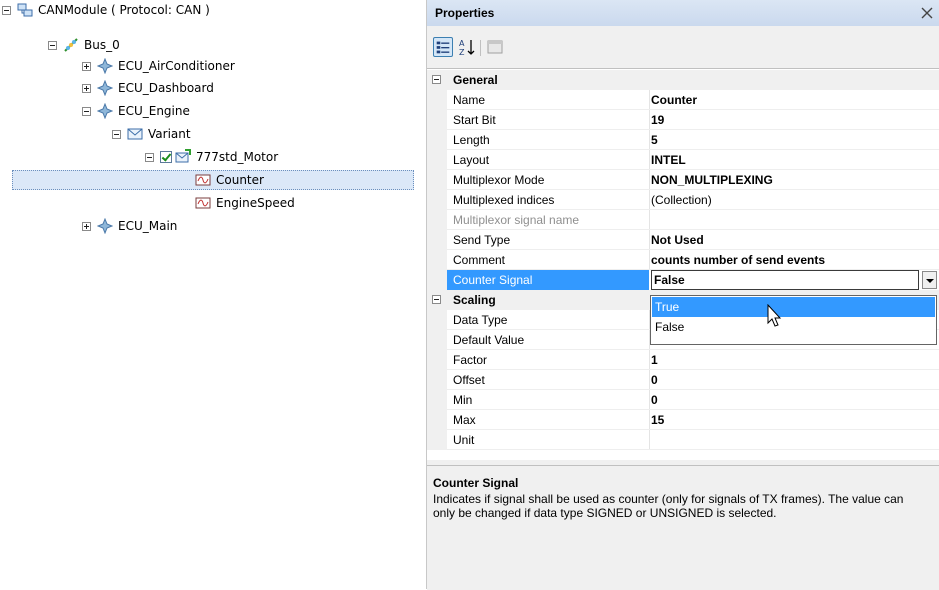 The width and height of the screenshot is (939, 590). Describe the element at coordinates (795, 180) in the screenshot. I see `prop-value: NON_MULTIPLEXING` at that location.